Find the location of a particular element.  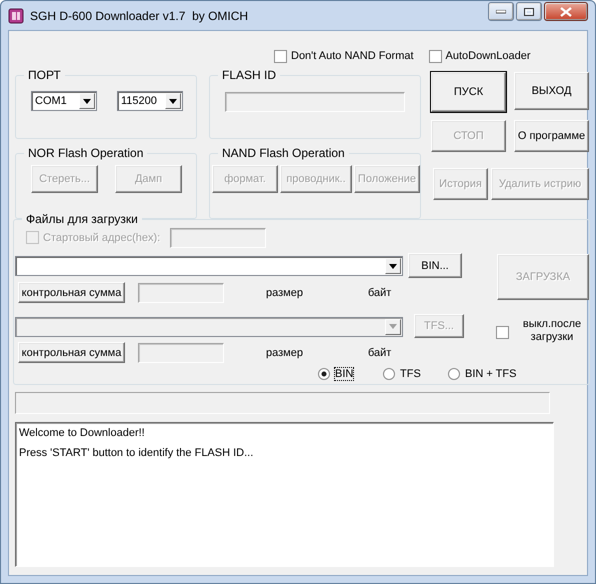

radio-dot-icon is located at coordinates (324, 374).